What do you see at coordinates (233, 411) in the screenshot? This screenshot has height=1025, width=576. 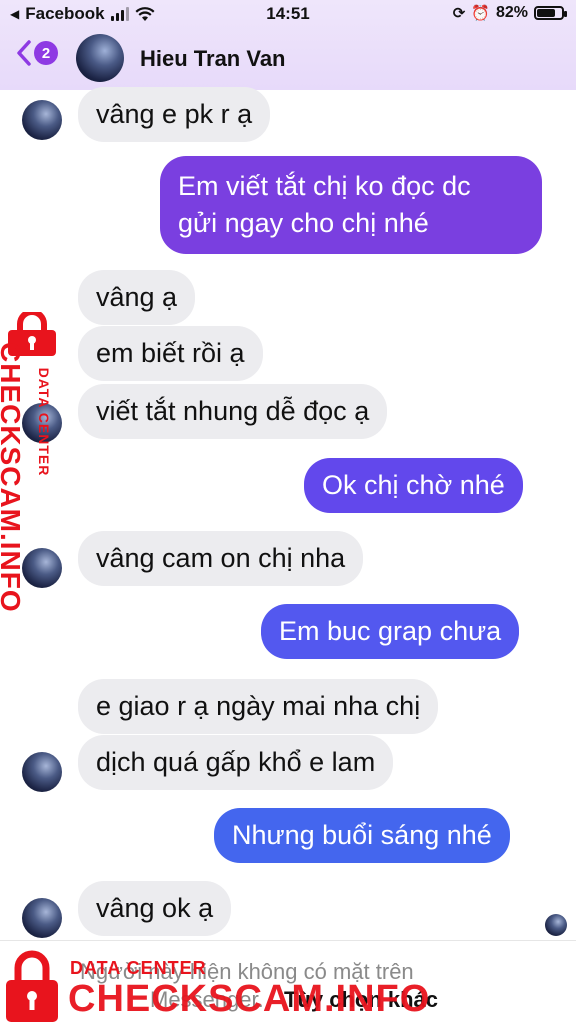 I see `message-received: viết tắt nhung dễ đọc ạ` at bounding box center [233, 411].